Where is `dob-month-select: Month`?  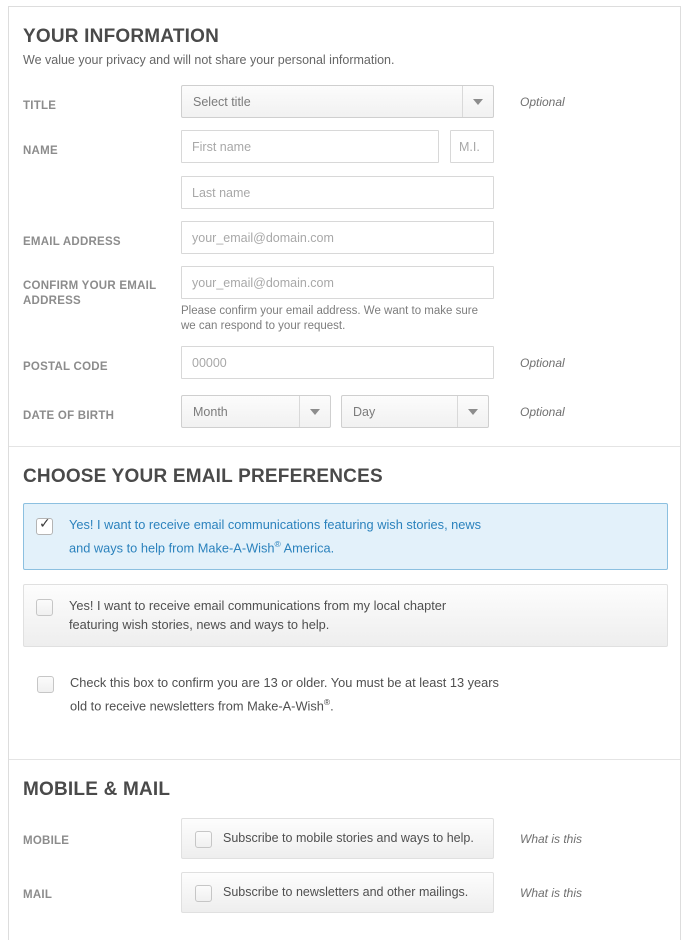
dob-month-select: Month is located at coordinates (256, 411).